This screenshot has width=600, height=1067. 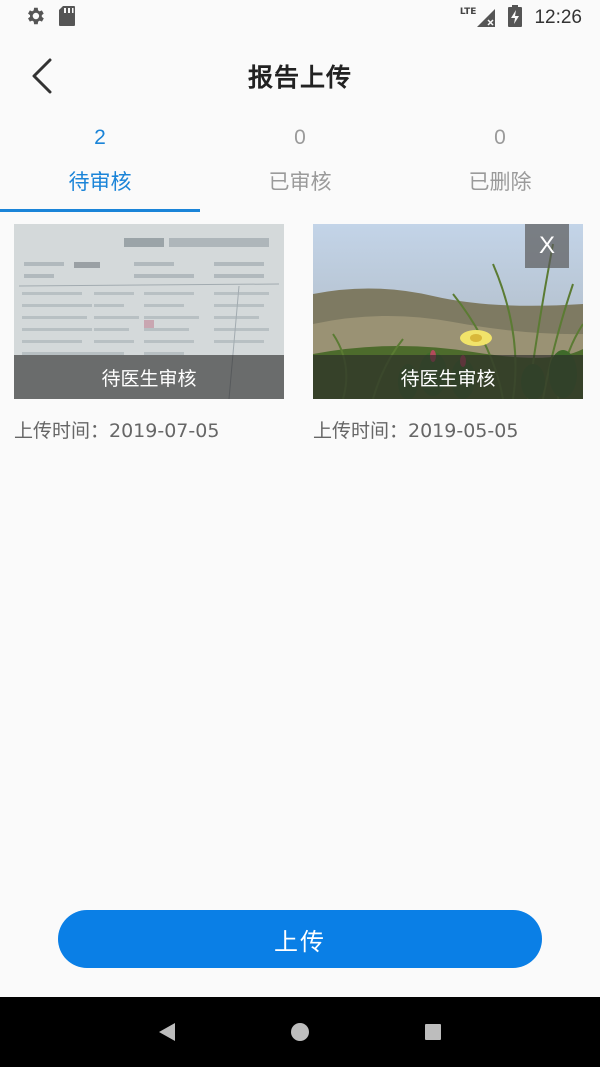 I want to click on tab-count: 2, so click(x=100, y=137).